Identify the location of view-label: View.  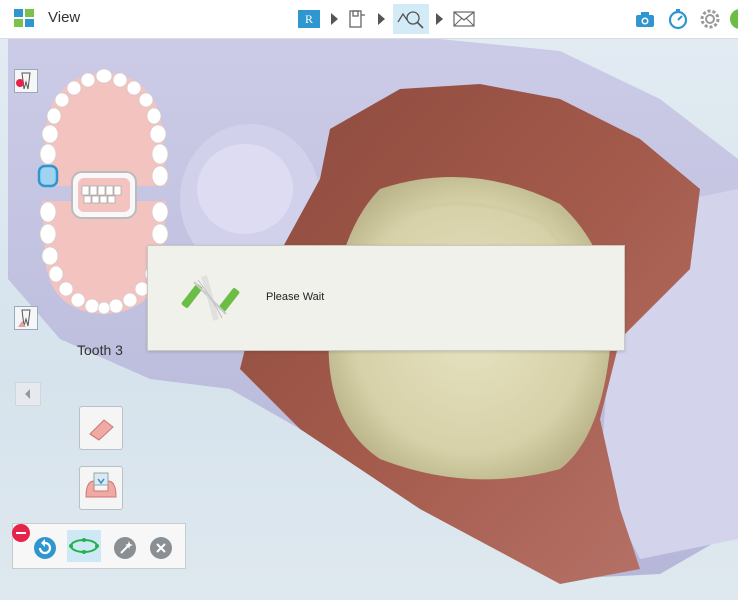
(64, 17).